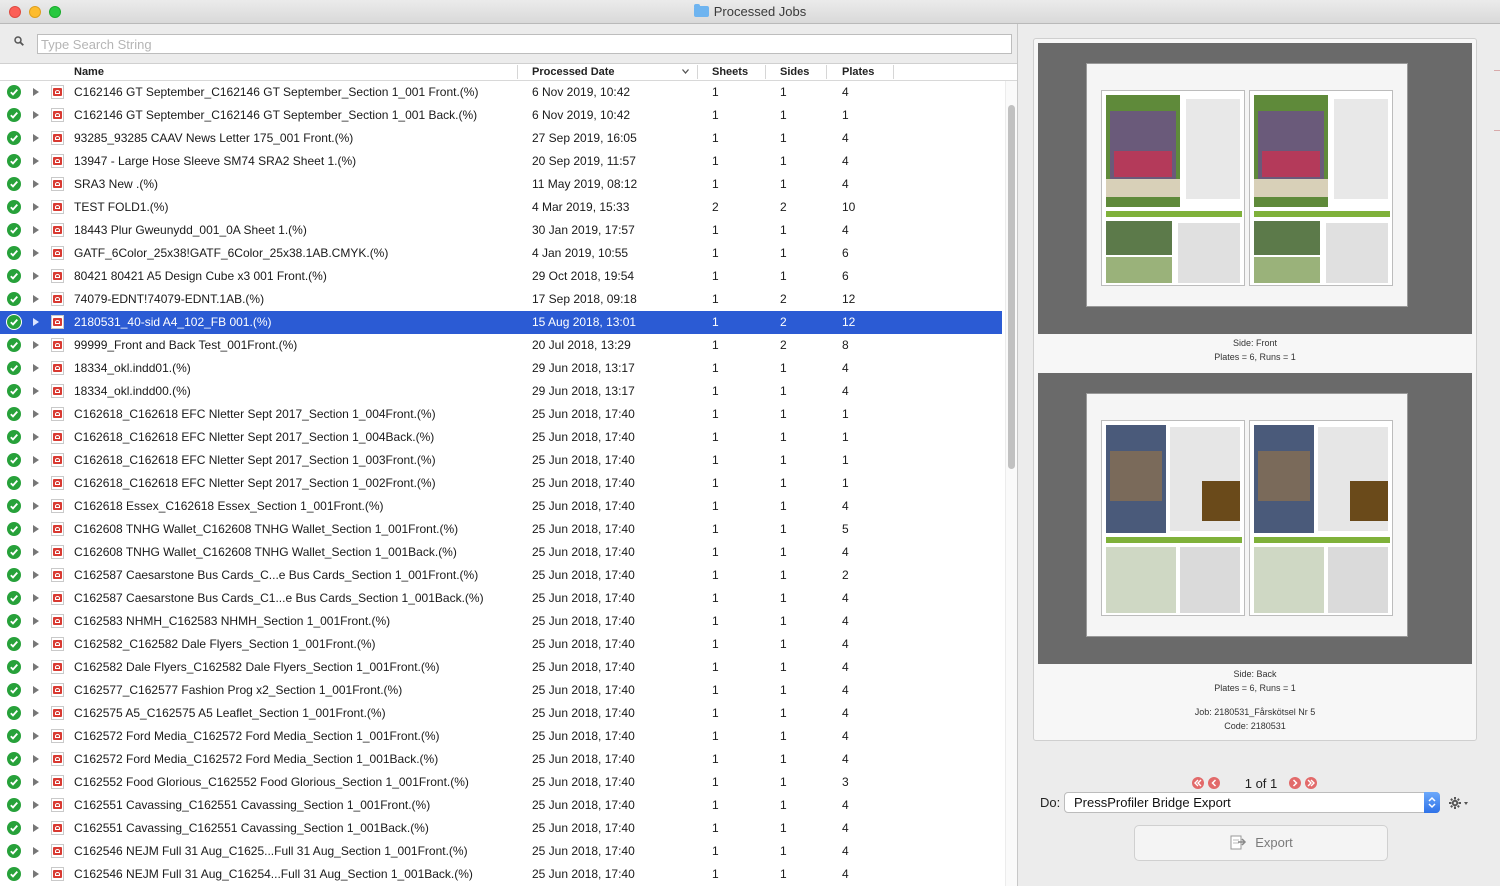  Describe the element at coordinates (858, 72) in the screenshot. I see `column-header-plates: Plates` at that location.